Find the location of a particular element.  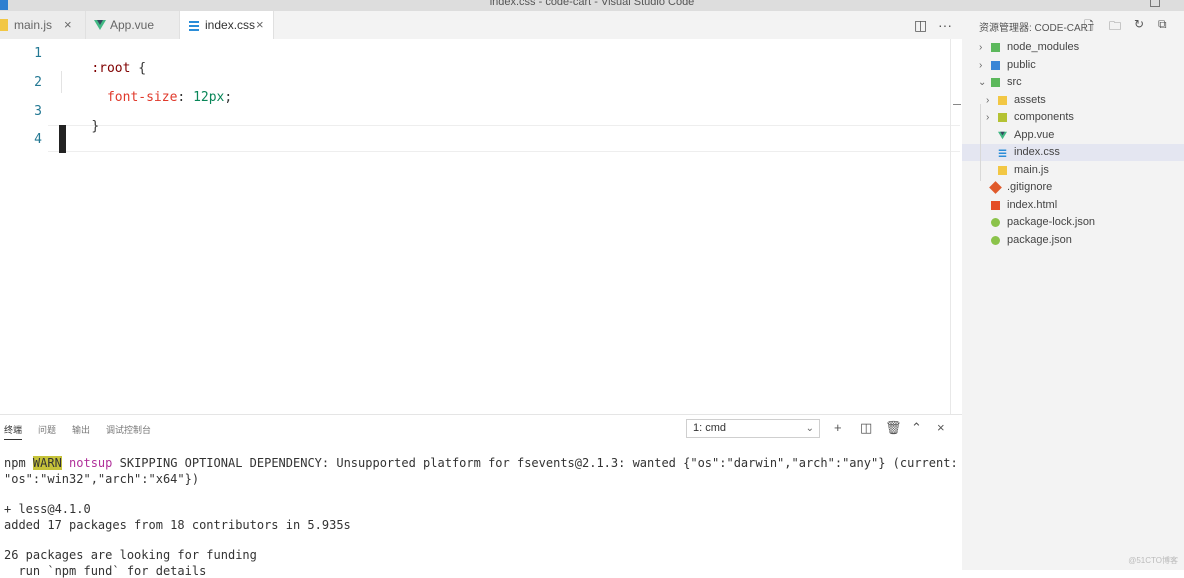

tree-item-label: public is located at coordinates (1021, 65).